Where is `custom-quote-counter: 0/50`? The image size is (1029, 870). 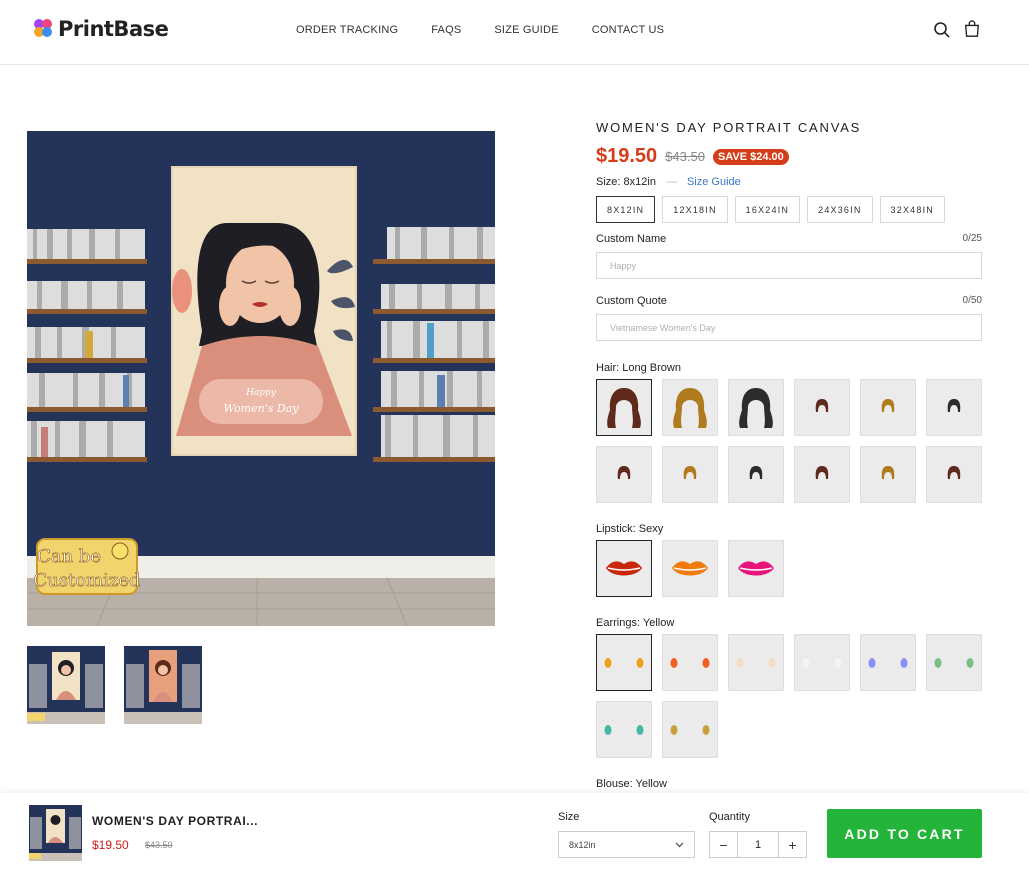
custom-quote-counter: 0/50 is located at coordinates (972, 300).